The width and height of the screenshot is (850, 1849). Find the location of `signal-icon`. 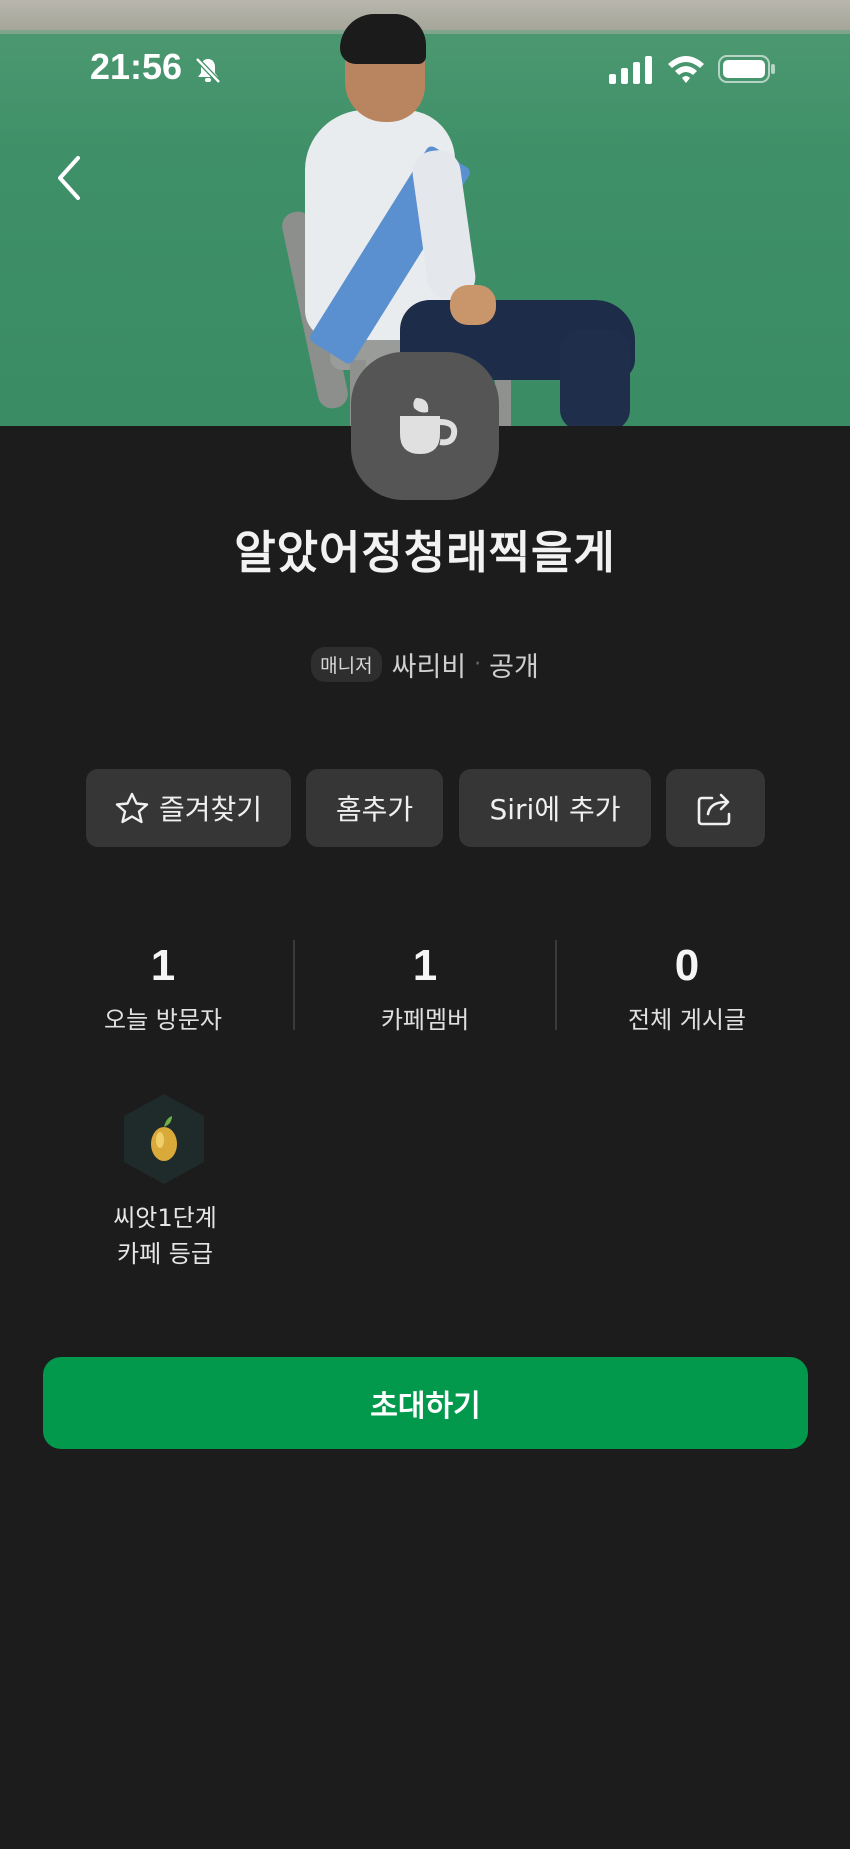

signal-icon is located at coordinates (631, 70).